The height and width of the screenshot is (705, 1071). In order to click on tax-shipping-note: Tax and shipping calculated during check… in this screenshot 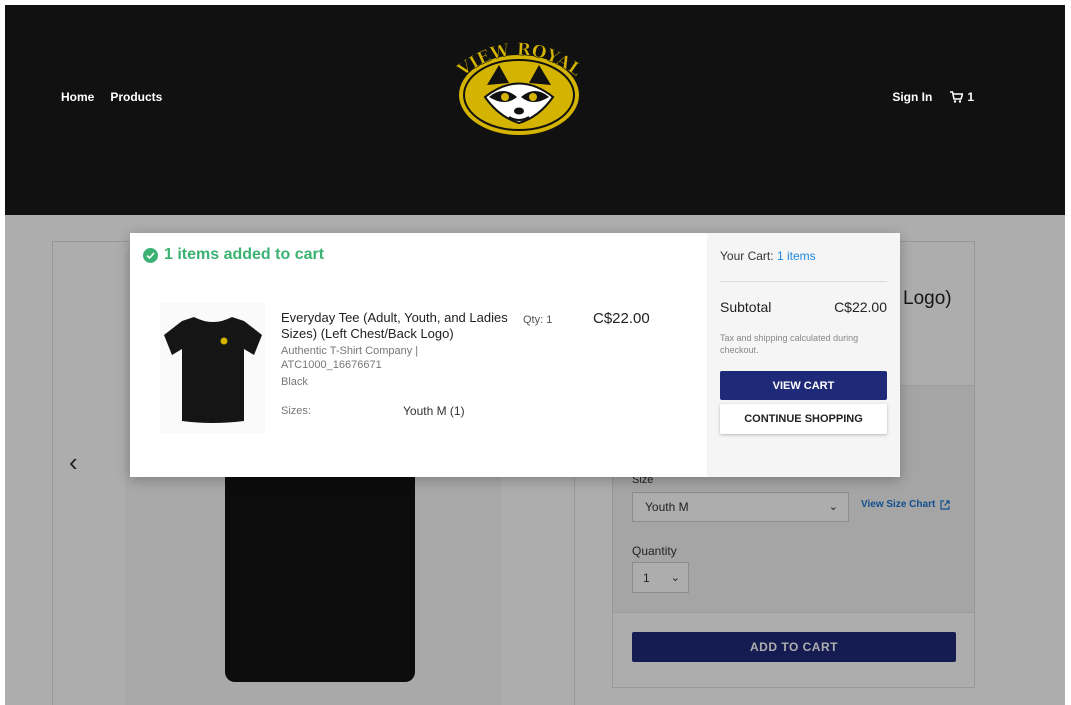, I will do `click(789, 344)`.